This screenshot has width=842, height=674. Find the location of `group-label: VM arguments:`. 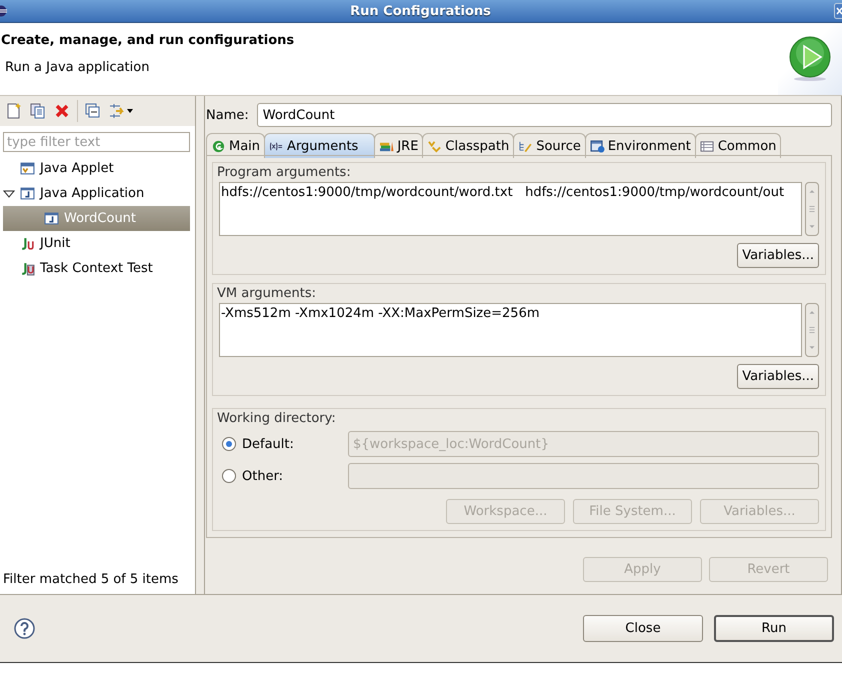

group-label: VM arguments: is located at coordinates (267, 293).